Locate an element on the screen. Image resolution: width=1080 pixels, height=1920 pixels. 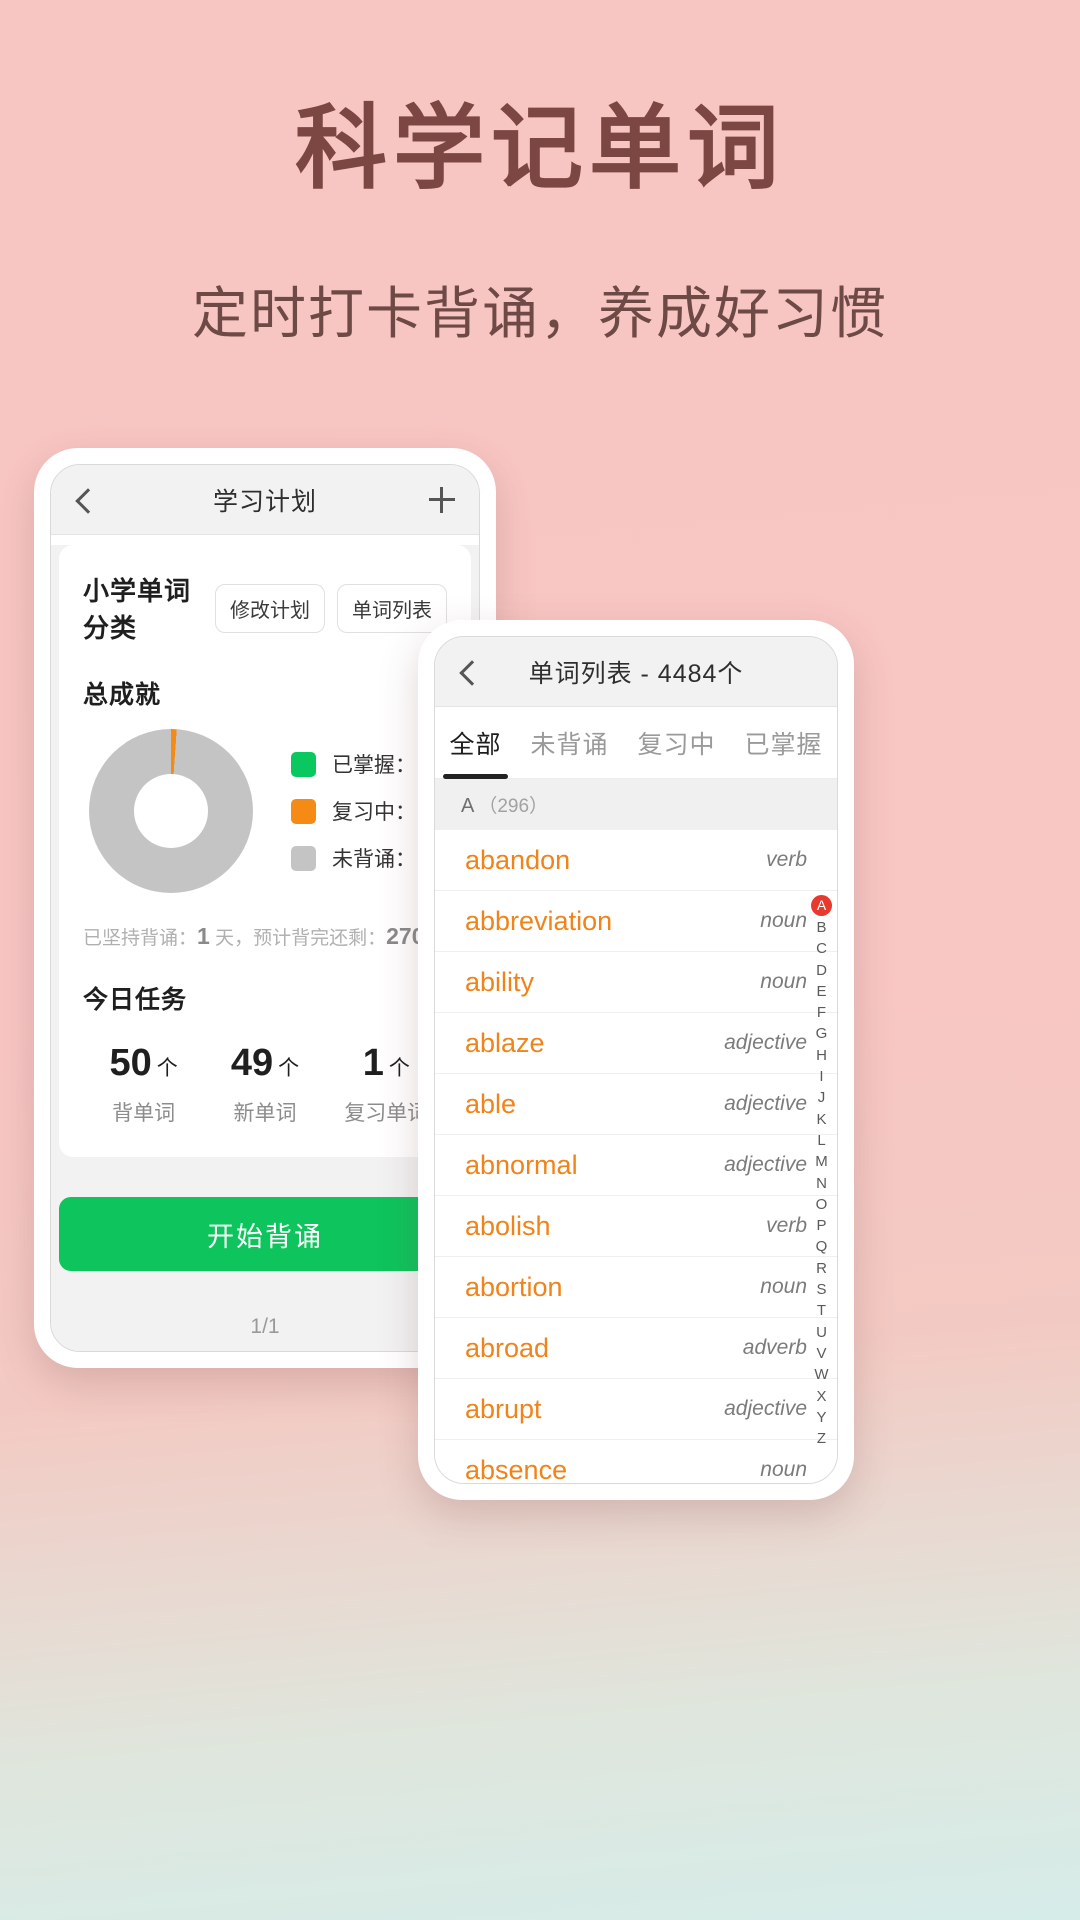
word-part-of-speech: adverb is located at coordinates (774, 1347).